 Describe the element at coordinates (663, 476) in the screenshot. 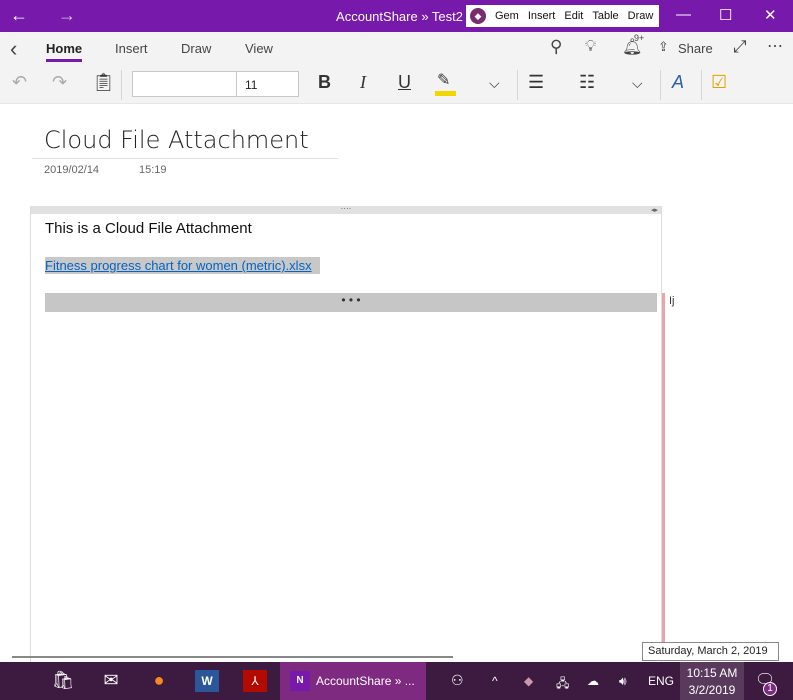

I see `cursor-margin-line` at that location.